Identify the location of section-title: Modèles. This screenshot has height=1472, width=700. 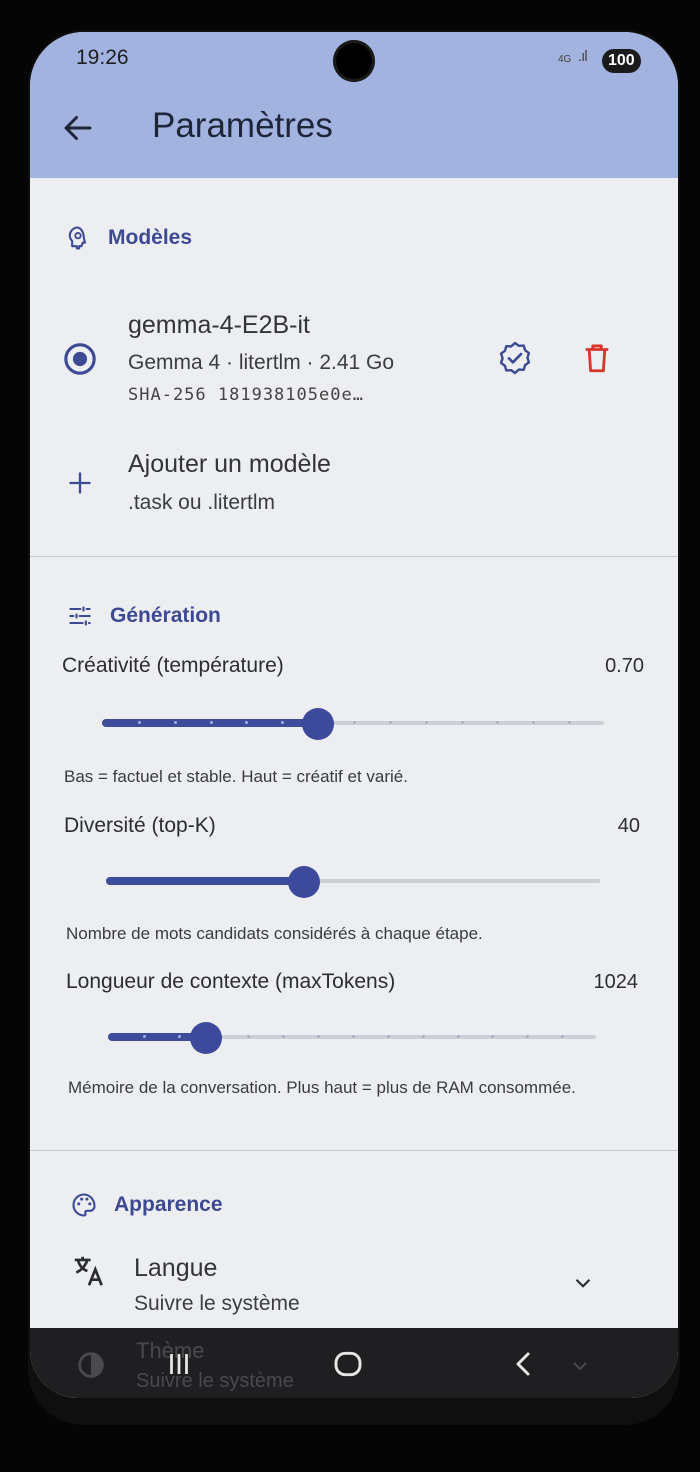
(150, 237).